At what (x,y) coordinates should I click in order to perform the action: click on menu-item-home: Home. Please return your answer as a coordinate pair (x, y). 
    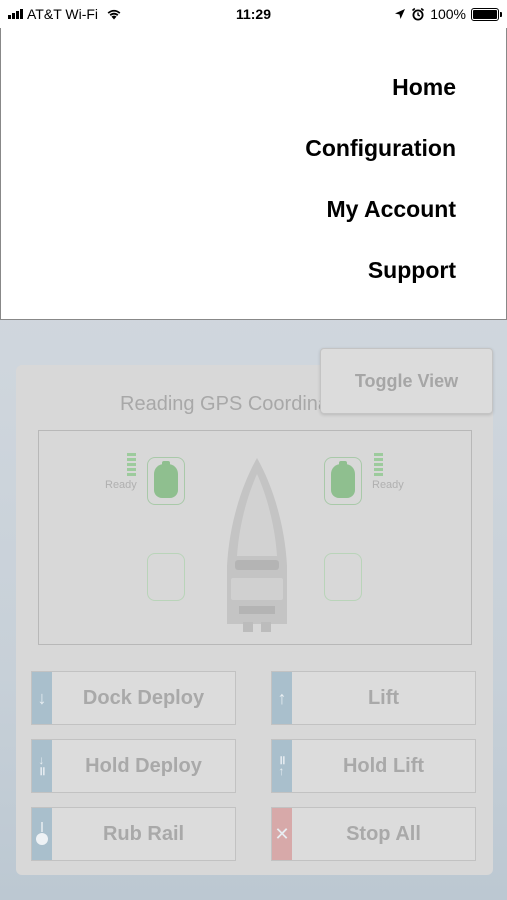
    Looking at the image, I should click on (424, 87).